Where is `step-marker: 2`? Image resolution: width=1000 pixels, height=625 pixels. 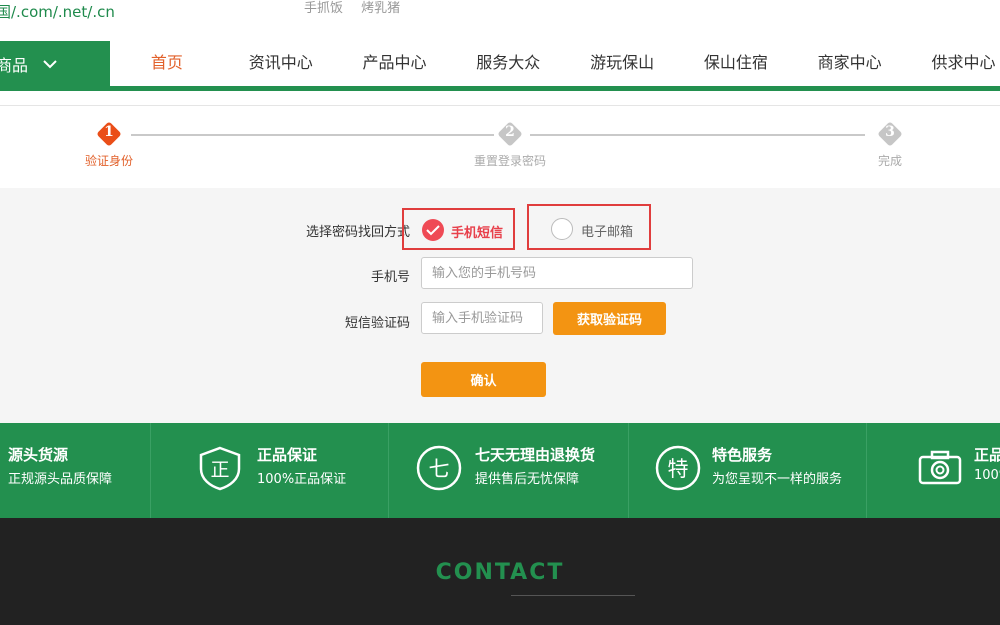 step-marker: 2 is located at coordinates (510, 134).